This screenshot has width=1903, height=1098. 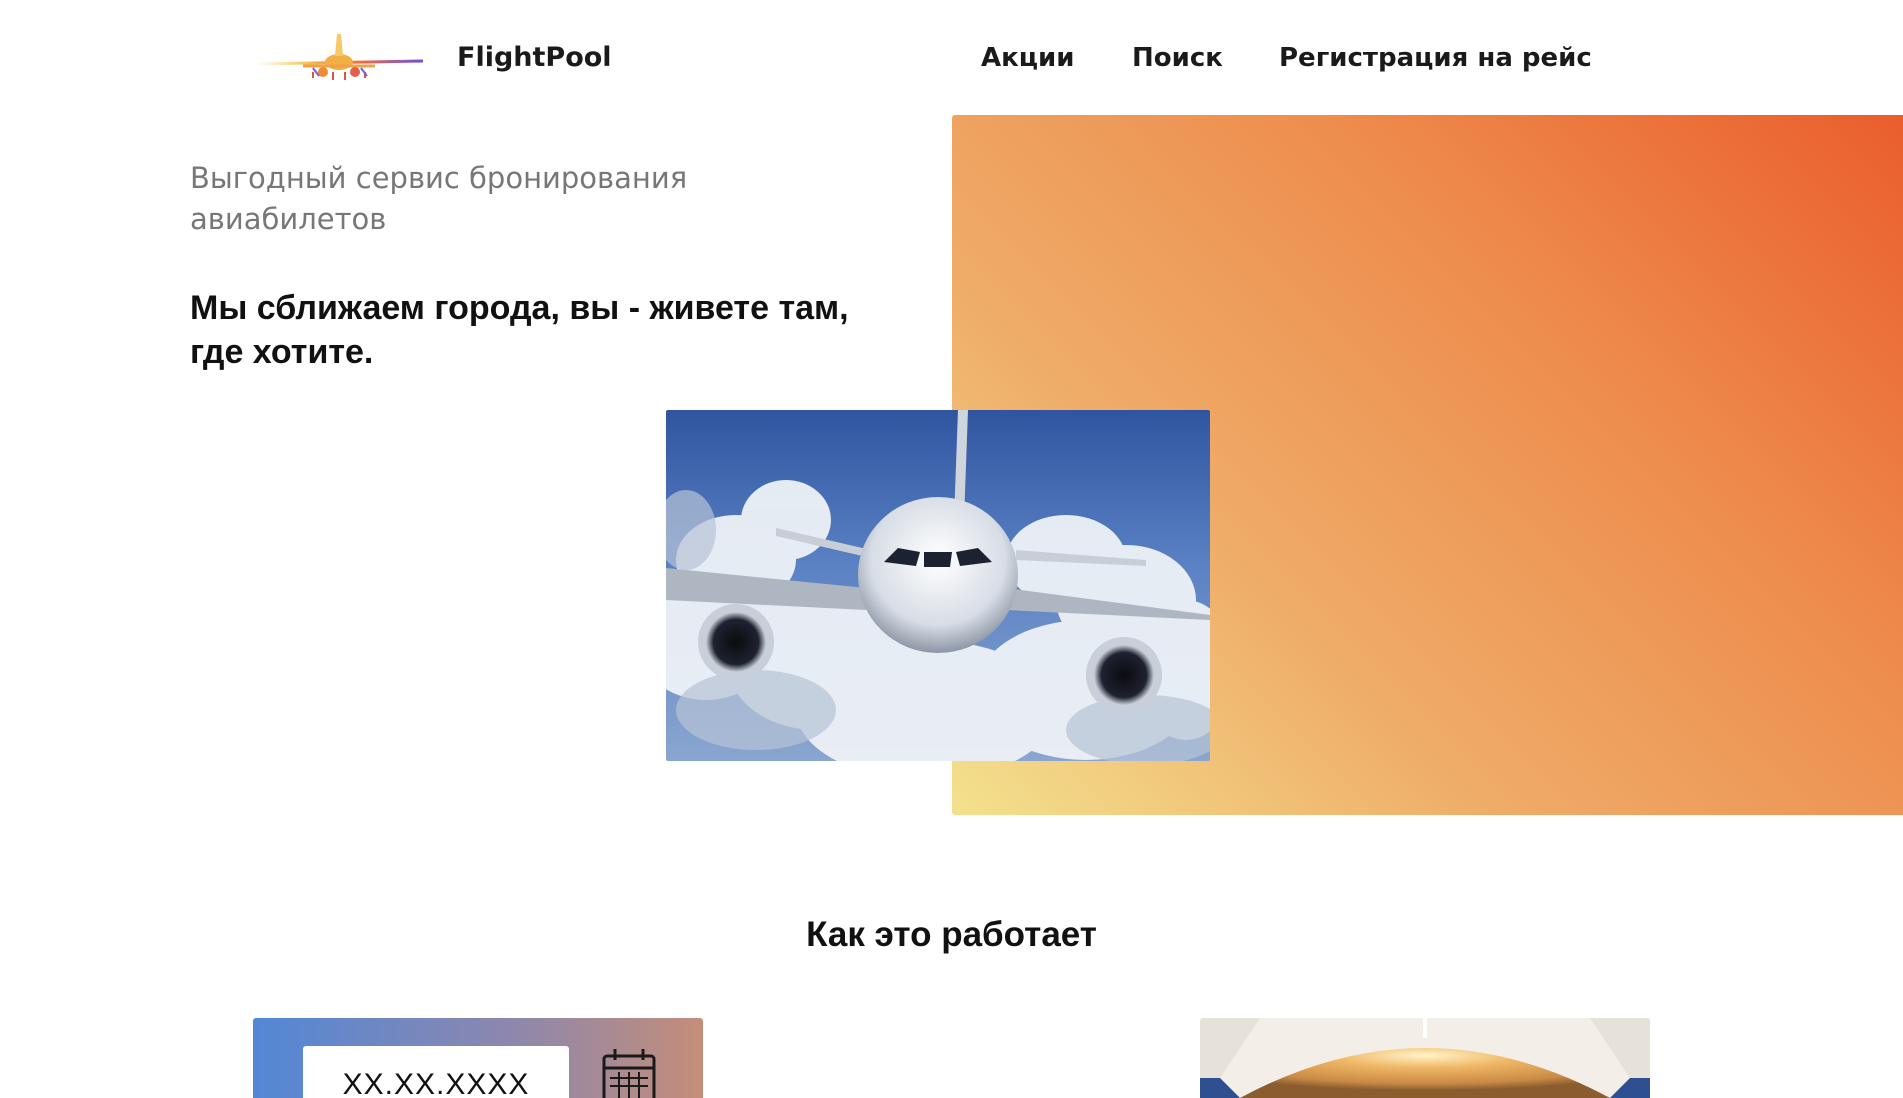 I want to click on hero-subtitle: Выгодный сервис бронирования авиабилетов, so click(x=439, y=198).